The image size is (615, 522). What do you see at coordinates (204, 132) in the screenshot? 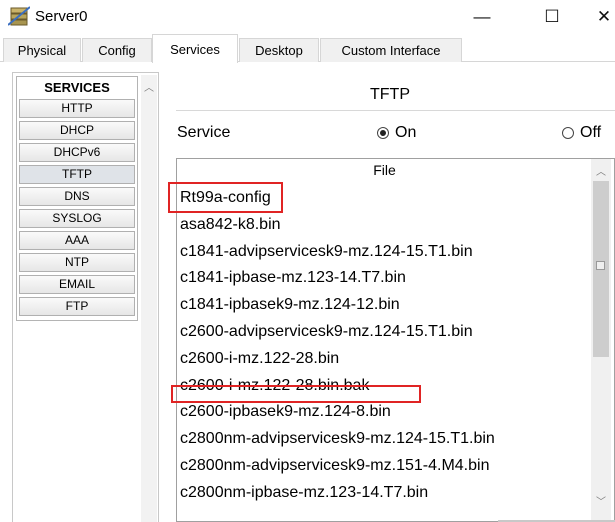
I see `service-label: Service` at bounding box center [204, 132].